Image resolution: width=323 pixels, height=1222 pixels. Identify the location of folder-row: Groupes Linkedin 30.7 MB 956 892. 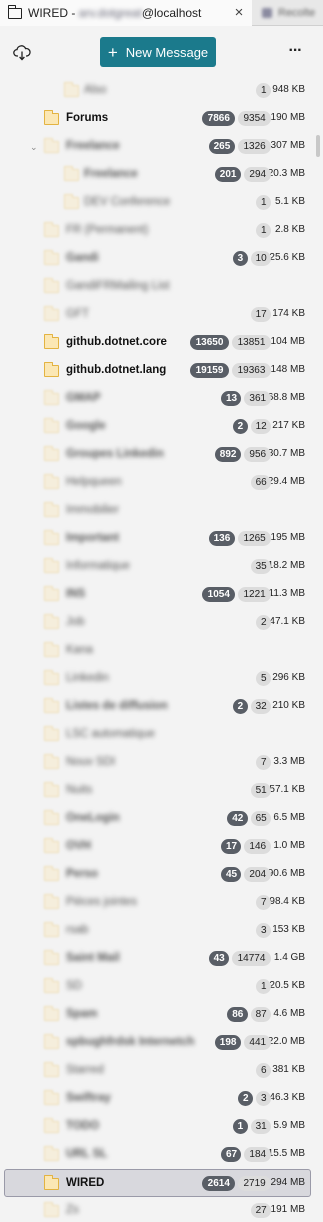
(157, 455).